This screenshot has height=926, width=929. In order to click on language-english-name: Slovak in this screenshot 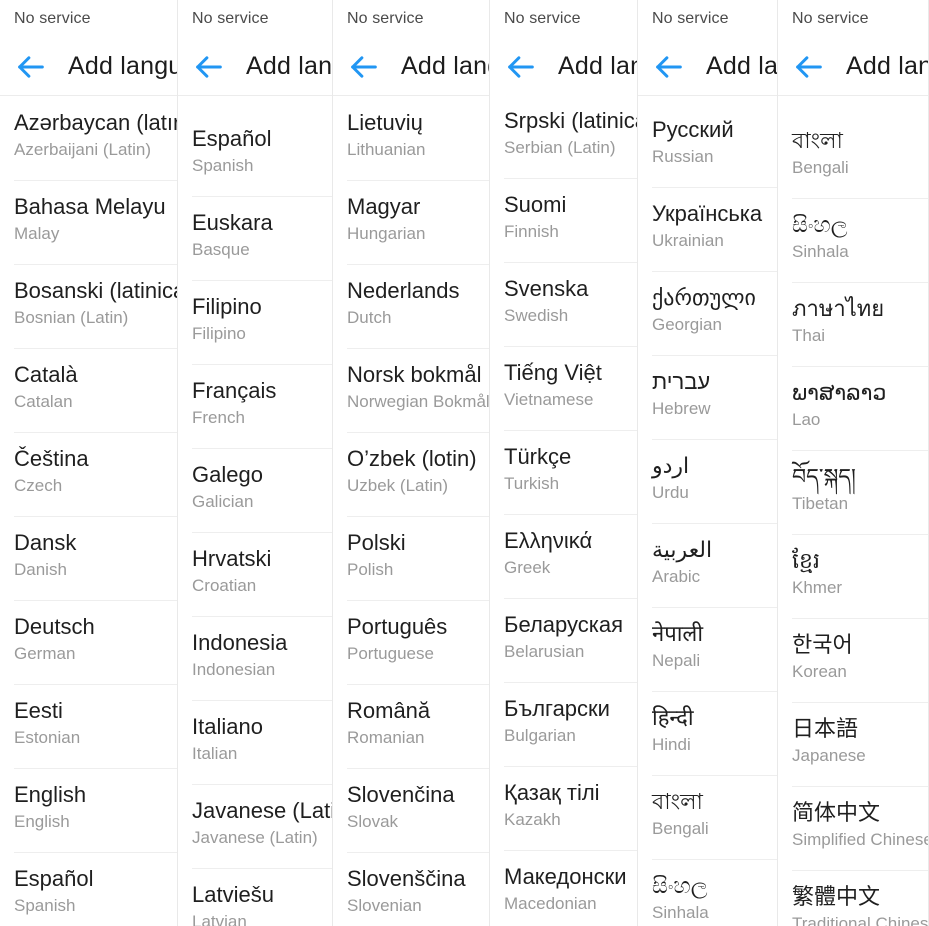, I will do `click(373, 821)`.